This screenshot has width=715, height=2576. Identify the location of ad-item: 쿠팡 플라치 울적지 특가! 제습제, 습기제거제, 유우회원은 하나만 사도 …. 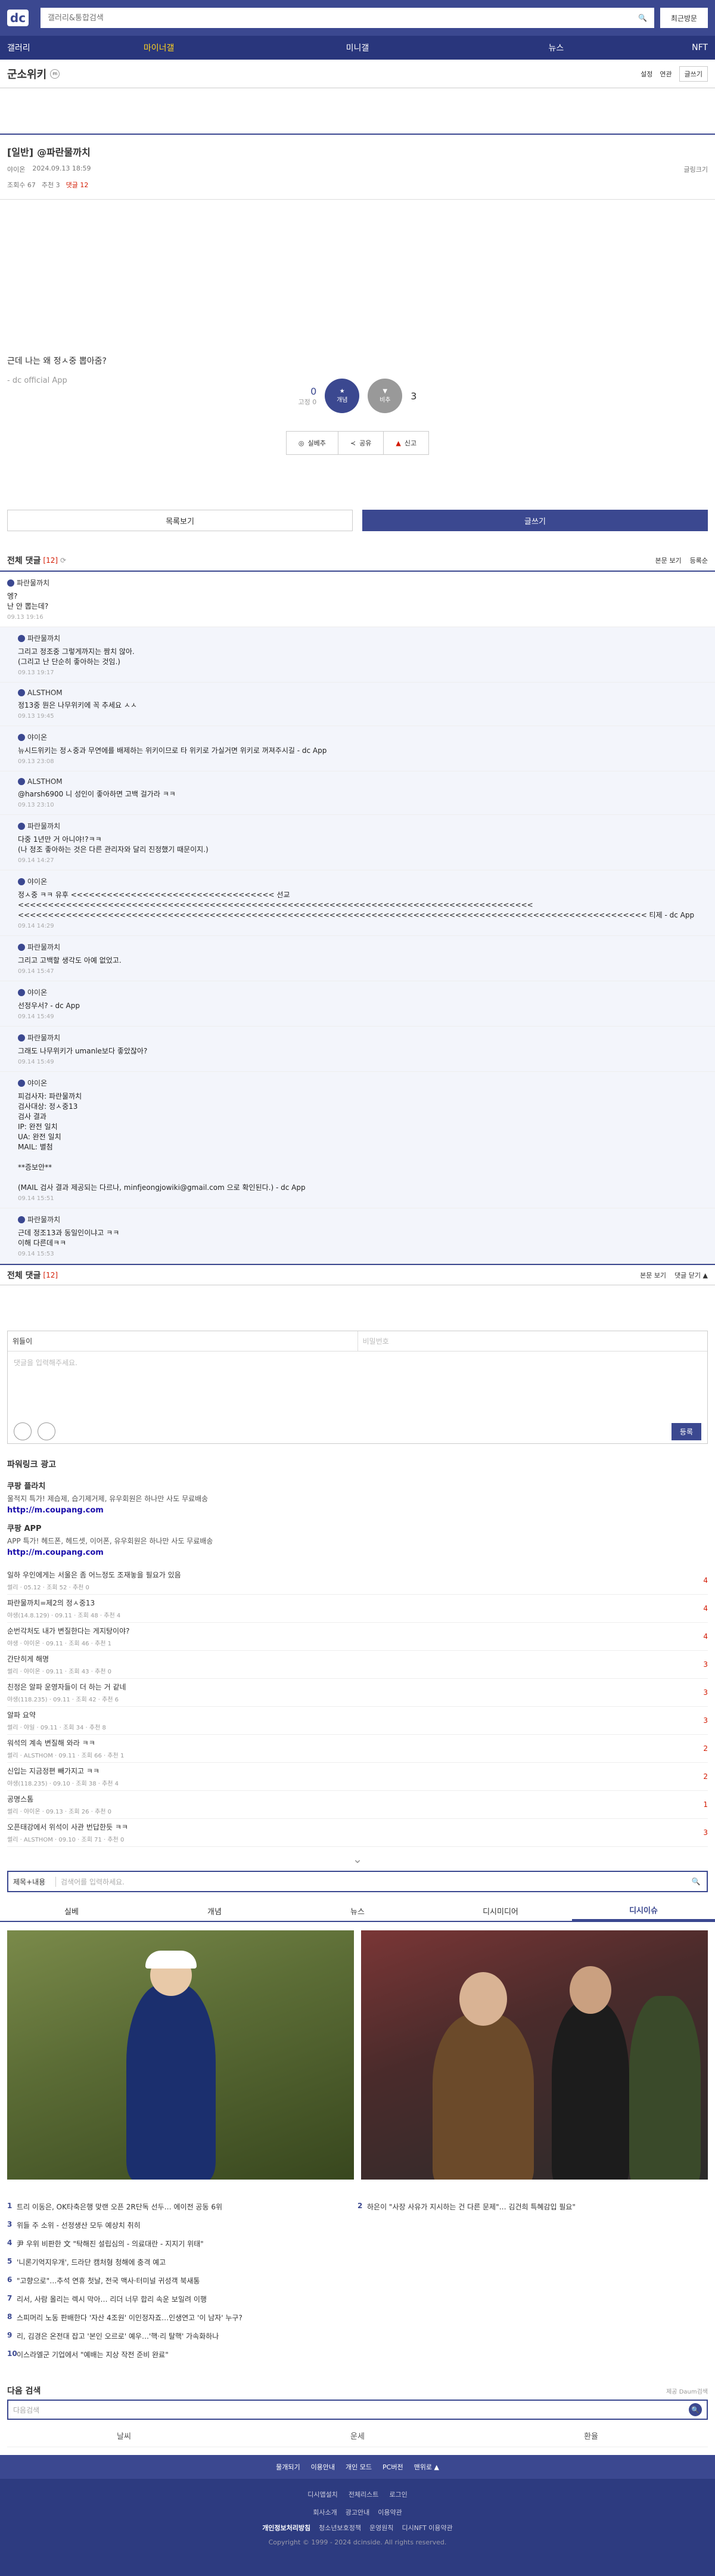
(357, 1497).